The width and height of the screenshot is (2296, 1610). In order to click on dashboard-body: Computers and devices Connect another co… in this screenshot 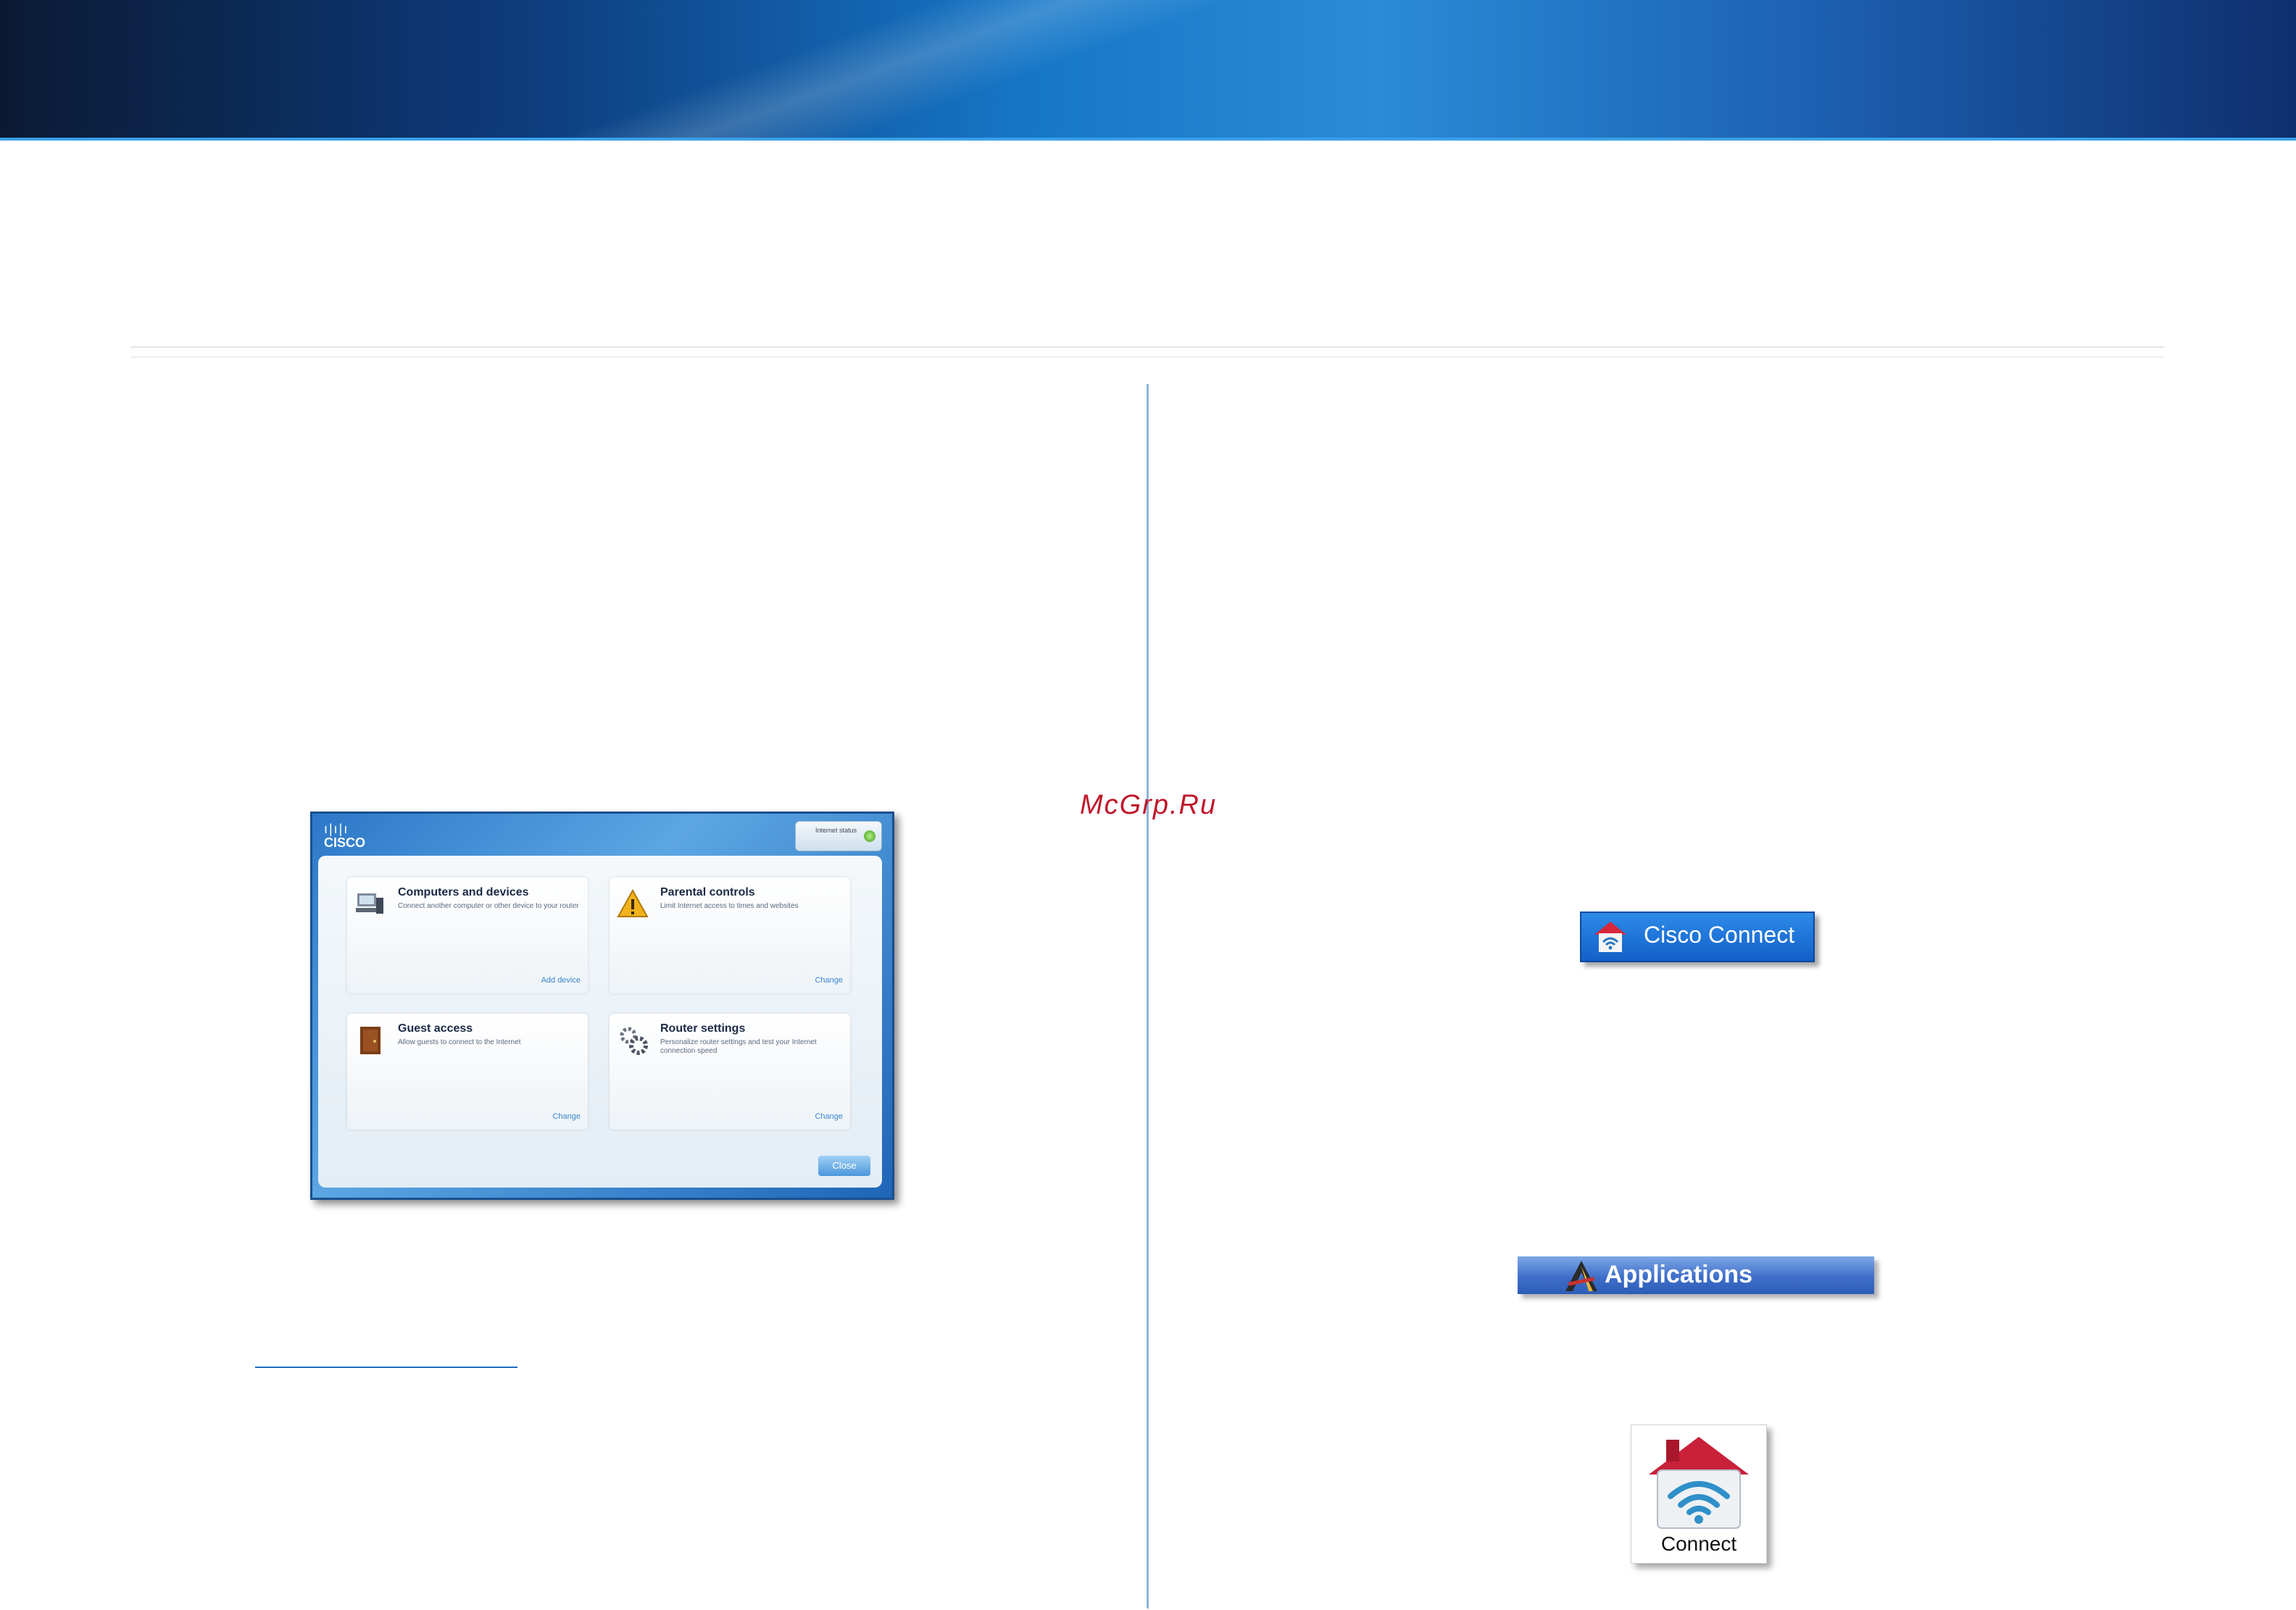, I will do `click(600, 1022)`.